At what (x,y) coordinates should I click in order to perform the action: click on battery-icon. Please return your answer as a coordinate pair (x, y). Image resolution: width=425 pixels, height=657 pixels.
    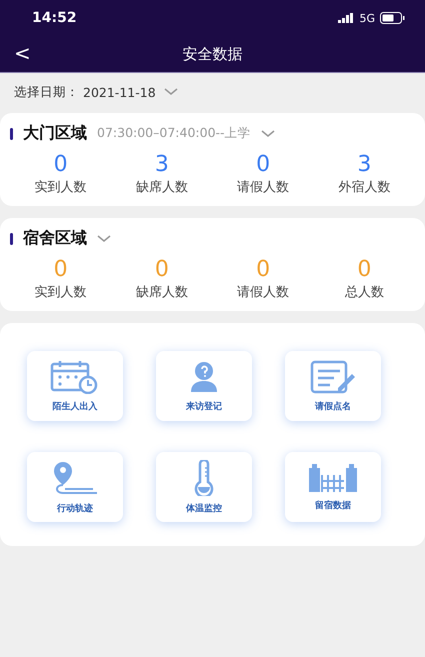
    Looking at the image, I should click on (392, 18).